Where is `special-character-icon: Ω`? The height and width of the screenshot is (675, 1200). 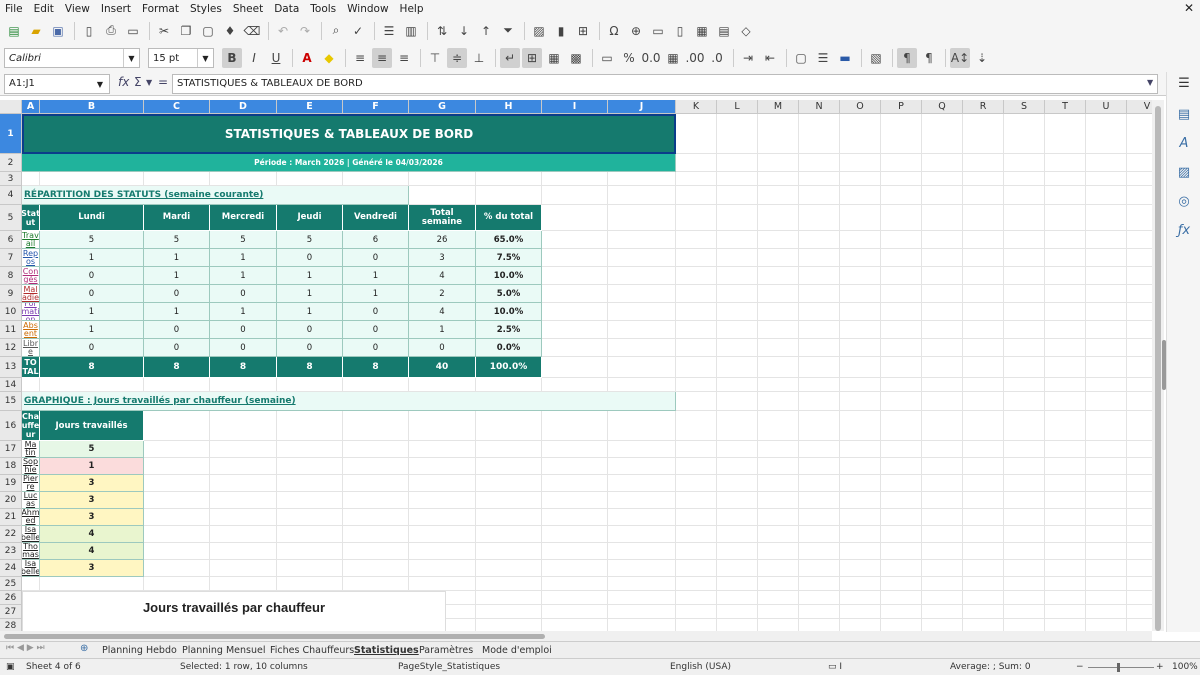 special-character-icon: Ω is located at coordinates (614, 31).